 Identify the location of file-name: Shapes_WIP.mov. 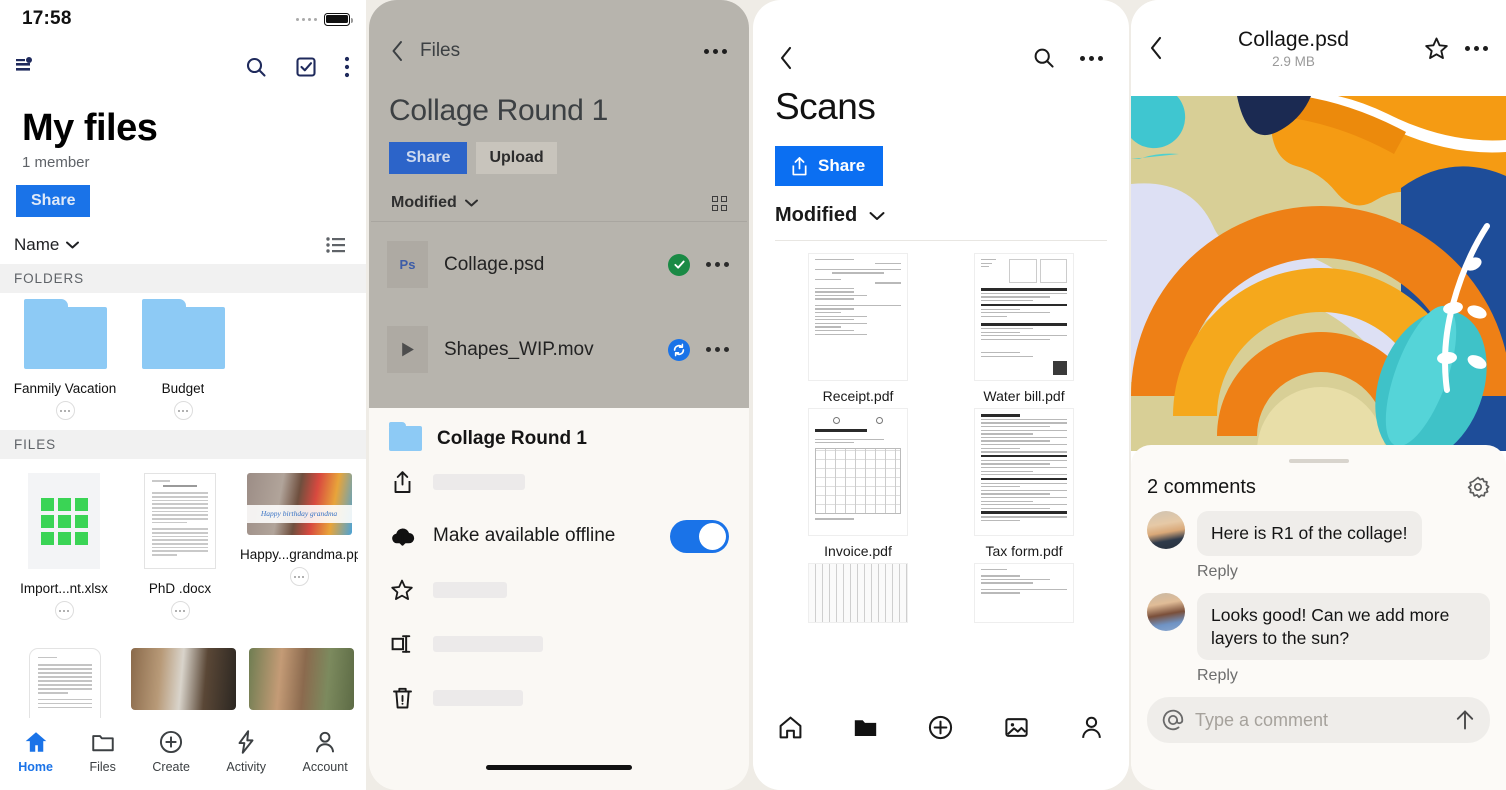
(519, 349).